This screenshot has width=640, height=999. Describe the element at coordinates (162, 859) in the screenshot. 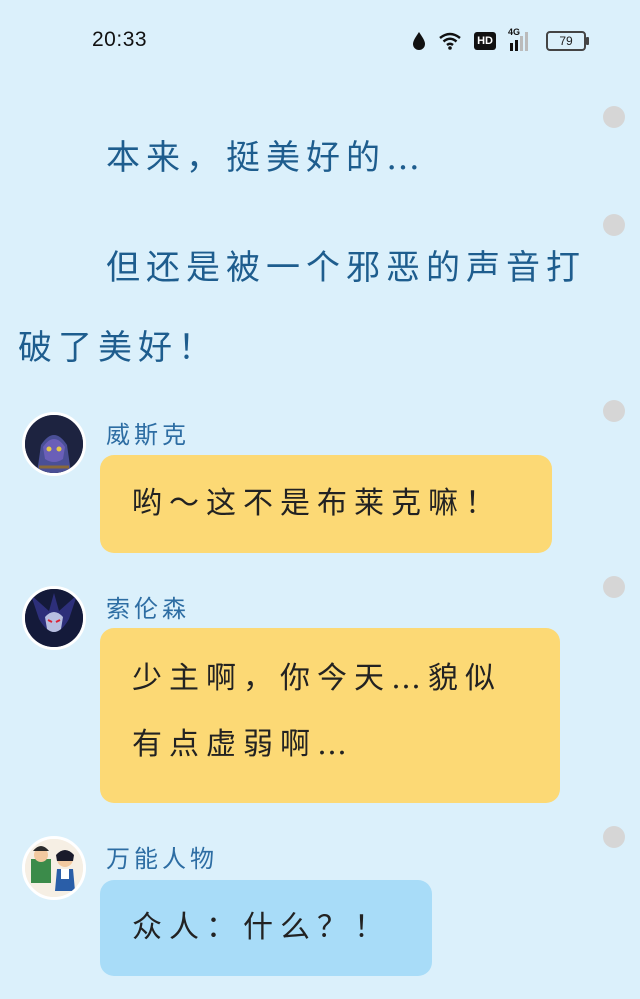

I see `sender-name: 万能人物` at that location.